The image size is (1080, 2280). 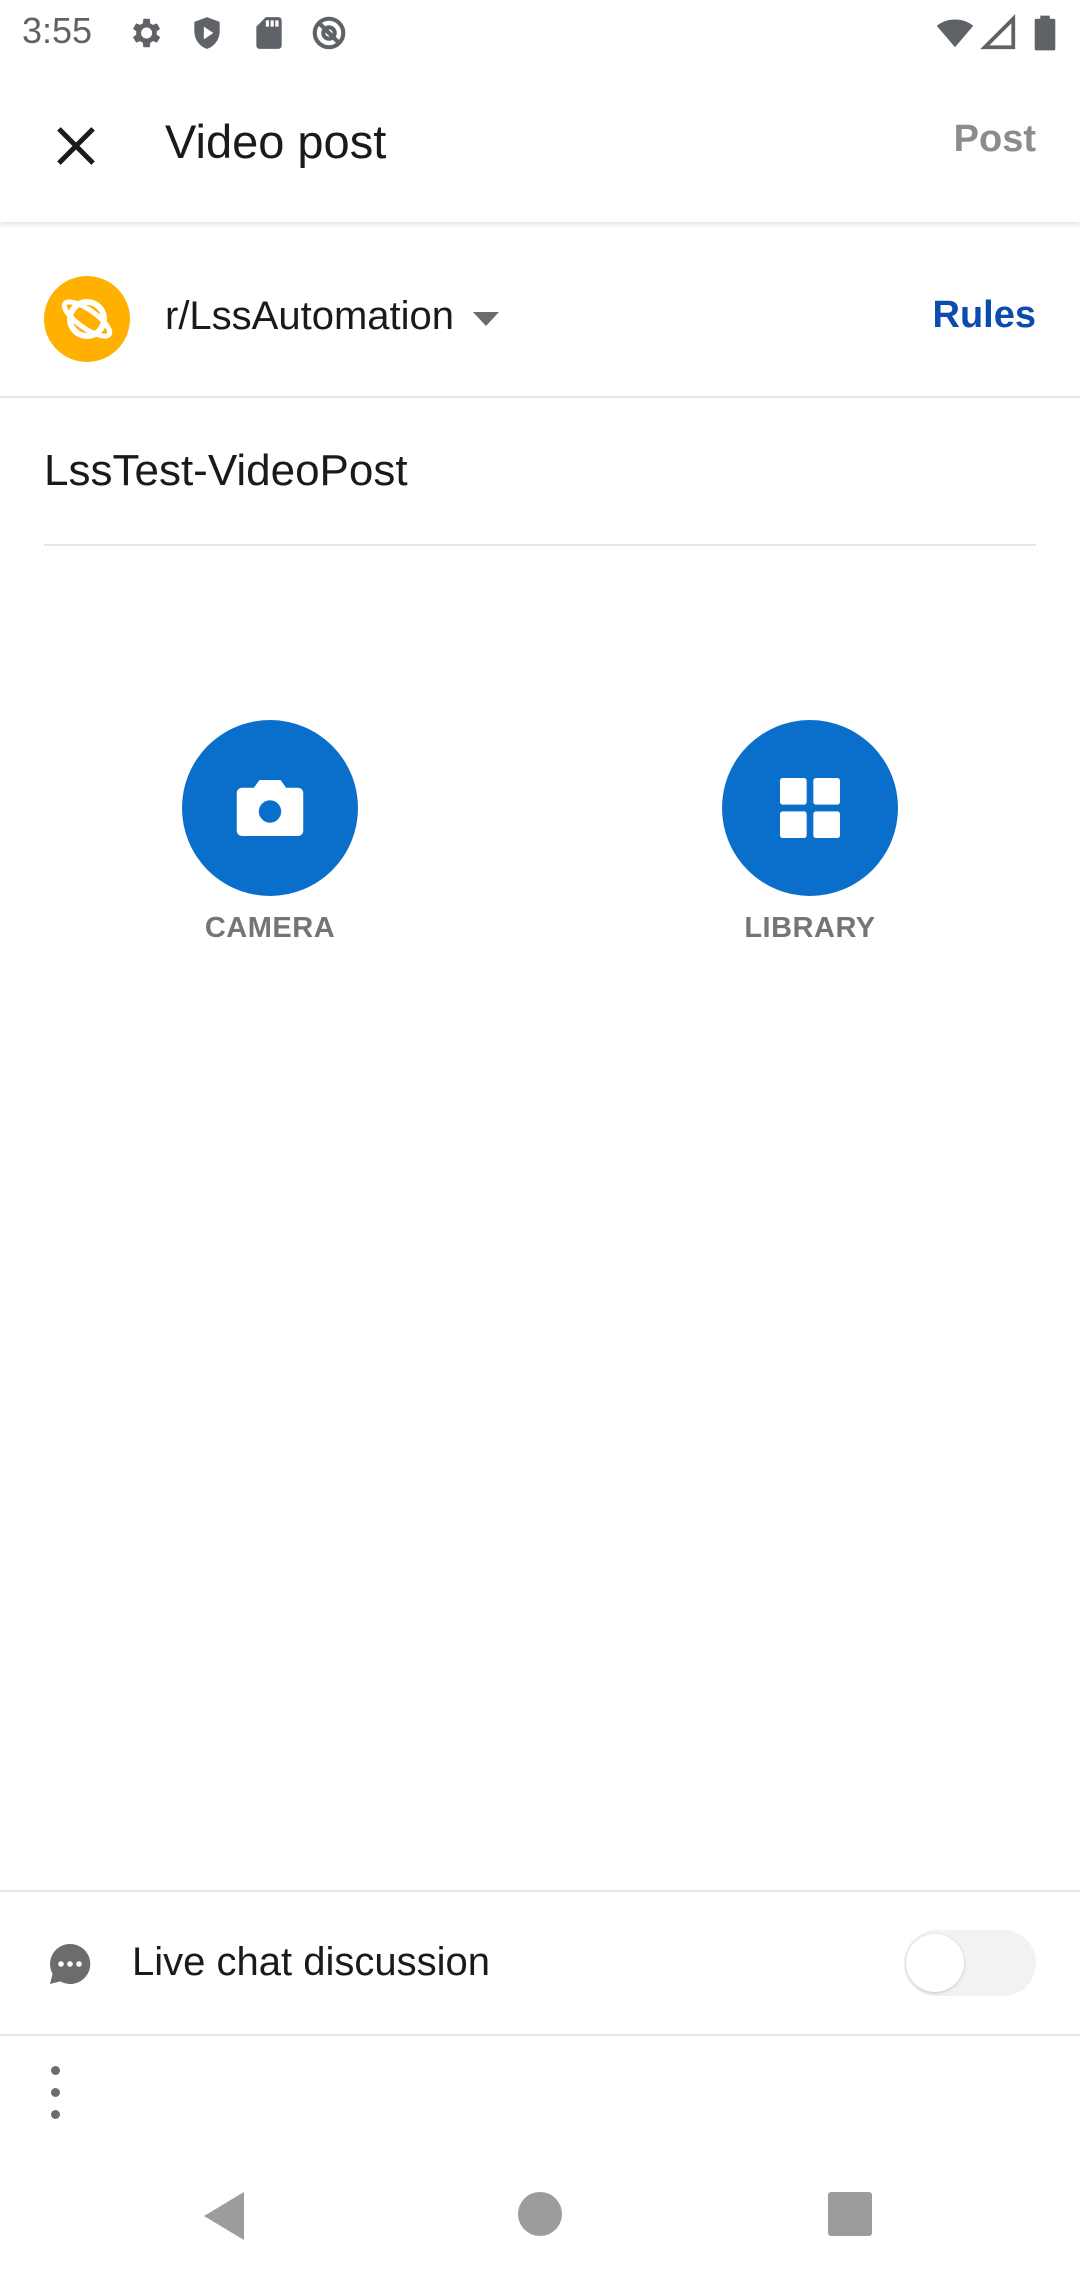 I want to click on post-title-text: LssTest-VideoPost, so click(x=226, y=470).